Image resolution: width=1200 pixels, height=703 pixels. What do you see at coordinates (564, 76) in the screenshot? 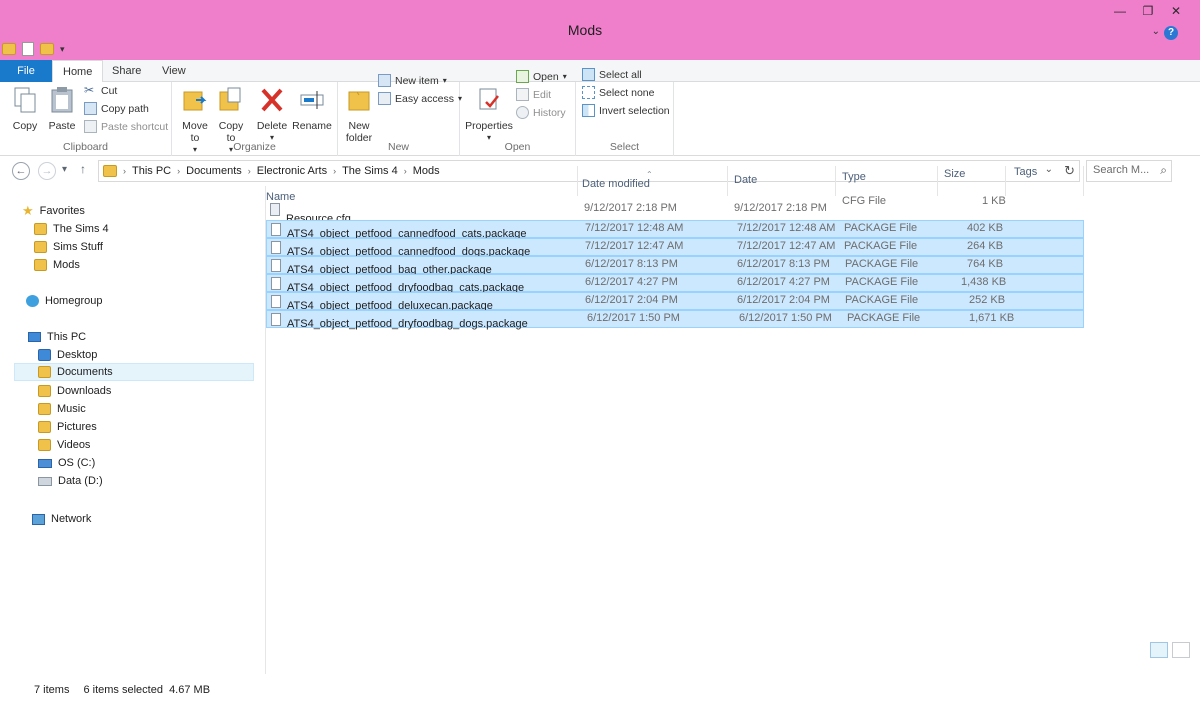
I see `open-chevron-icon: ▾` at bounding box center [564, 76].